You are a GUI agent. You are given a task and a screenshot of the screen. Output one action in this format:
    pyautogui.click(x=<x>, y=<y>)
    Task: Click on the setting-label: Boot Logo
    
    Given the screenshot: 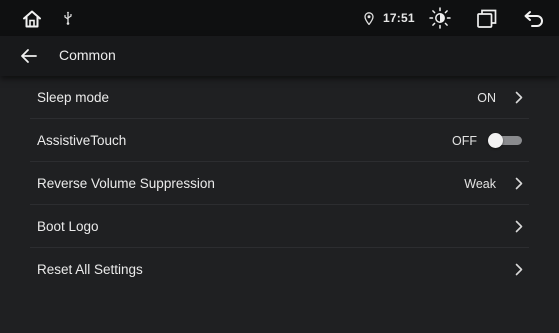 What is the action you would take?
    pyautogui.click(x=68, y=226)
    